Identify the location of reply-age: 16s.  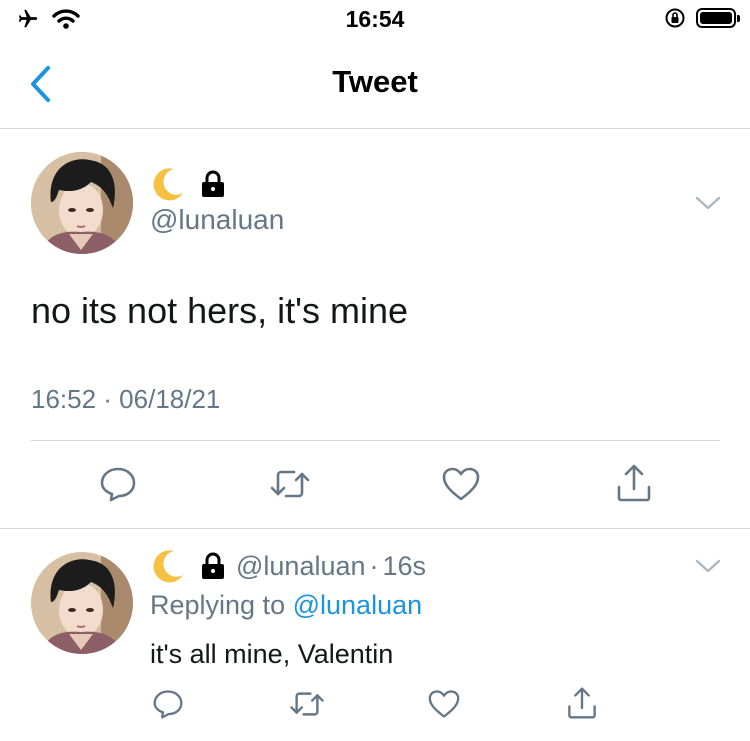
(404, 565).